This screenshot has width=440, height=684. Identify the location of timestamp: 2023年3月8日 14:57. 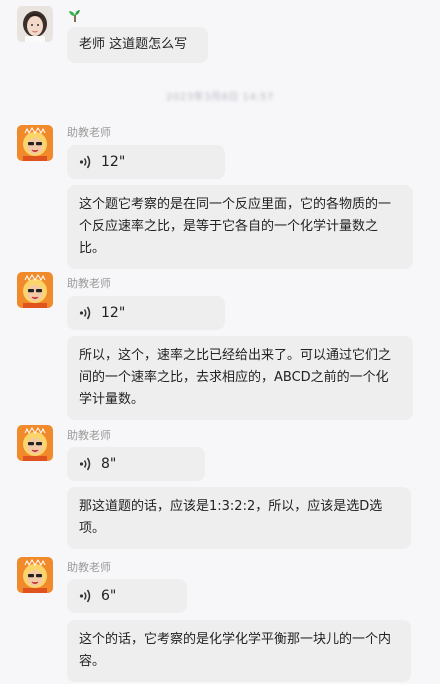
(220, 97).